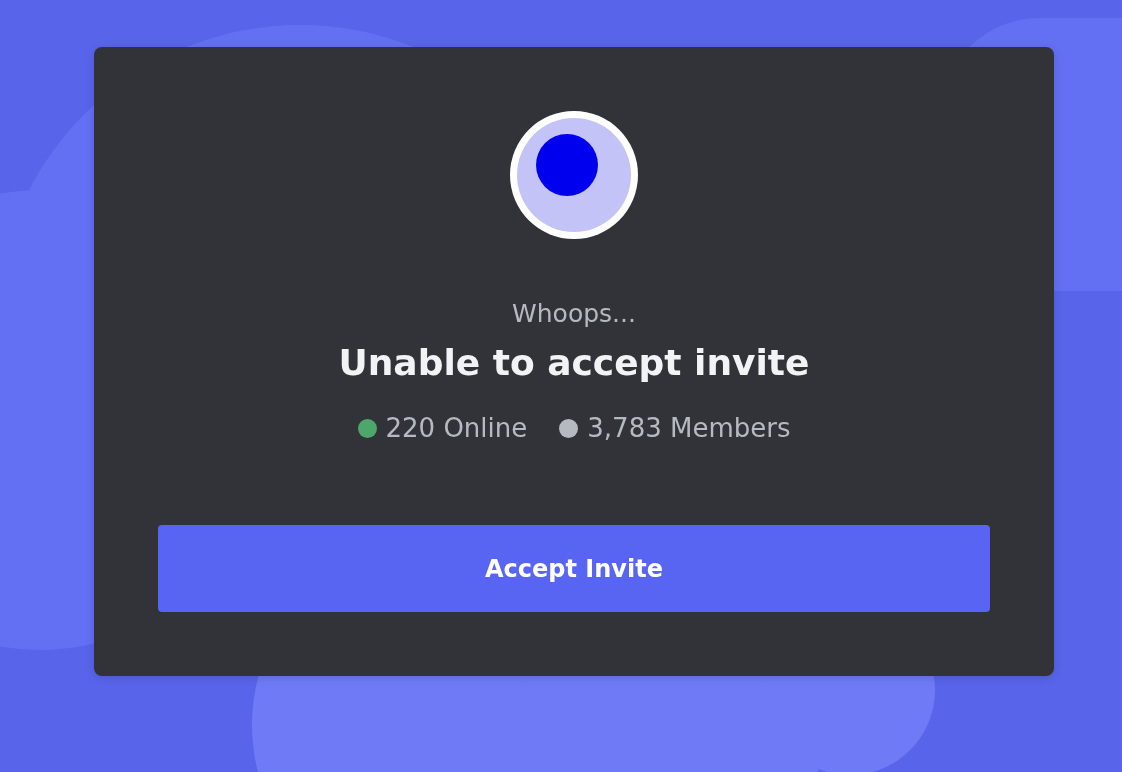 The image size is (1122, 772). I want to click on server-avatar-icon, so click(574, 175).